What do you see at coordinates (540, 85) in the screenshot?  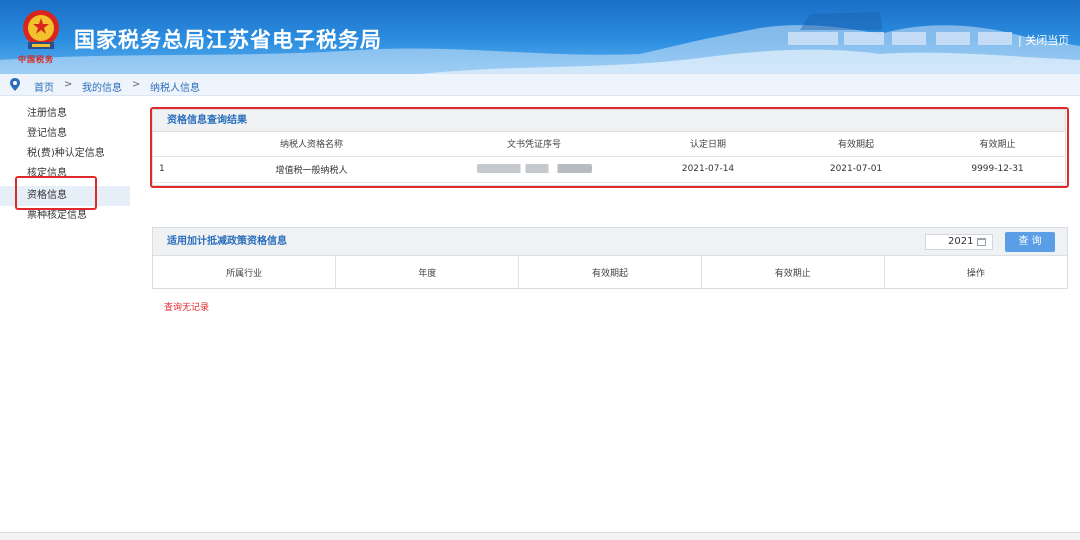 I see `breadcrumb: 首页 > 我的信息 > 纳税人信息` at bounding box center [540, 85].